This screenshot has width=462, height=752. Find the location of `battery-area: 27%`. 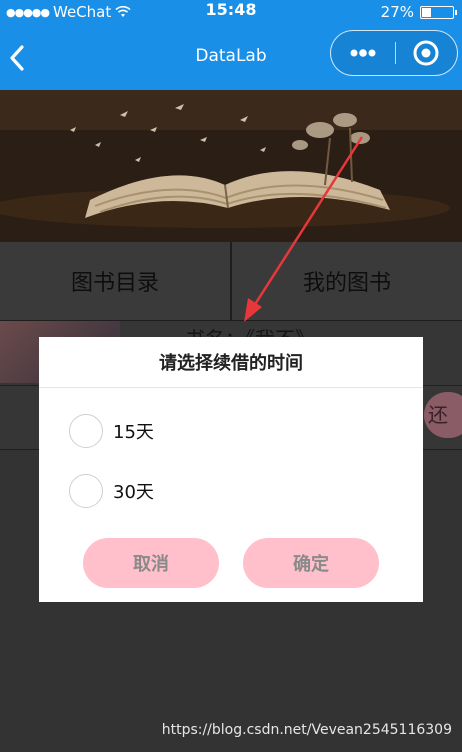

battery-area: 27% is located at coordinates (418, 12).